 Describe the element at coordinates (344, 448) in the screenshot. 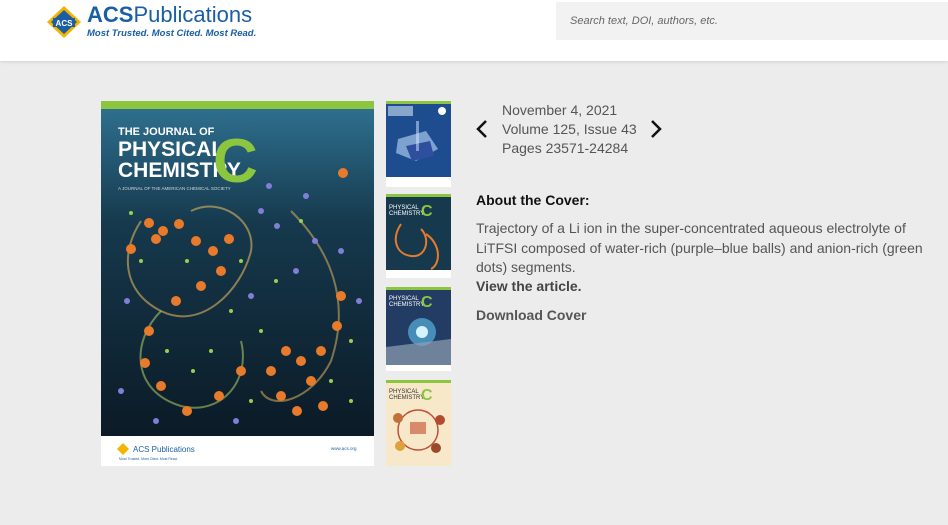

I see `cover-footer-url: www.acs.org` at that location.